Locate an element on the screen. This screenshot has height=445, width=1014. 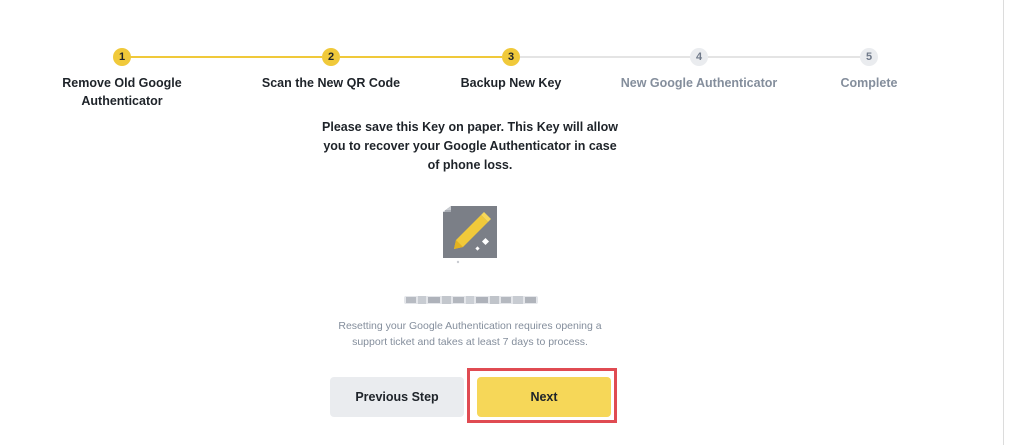
step-2-label: Scan the New QR Code is located at coordinates (331, 83).